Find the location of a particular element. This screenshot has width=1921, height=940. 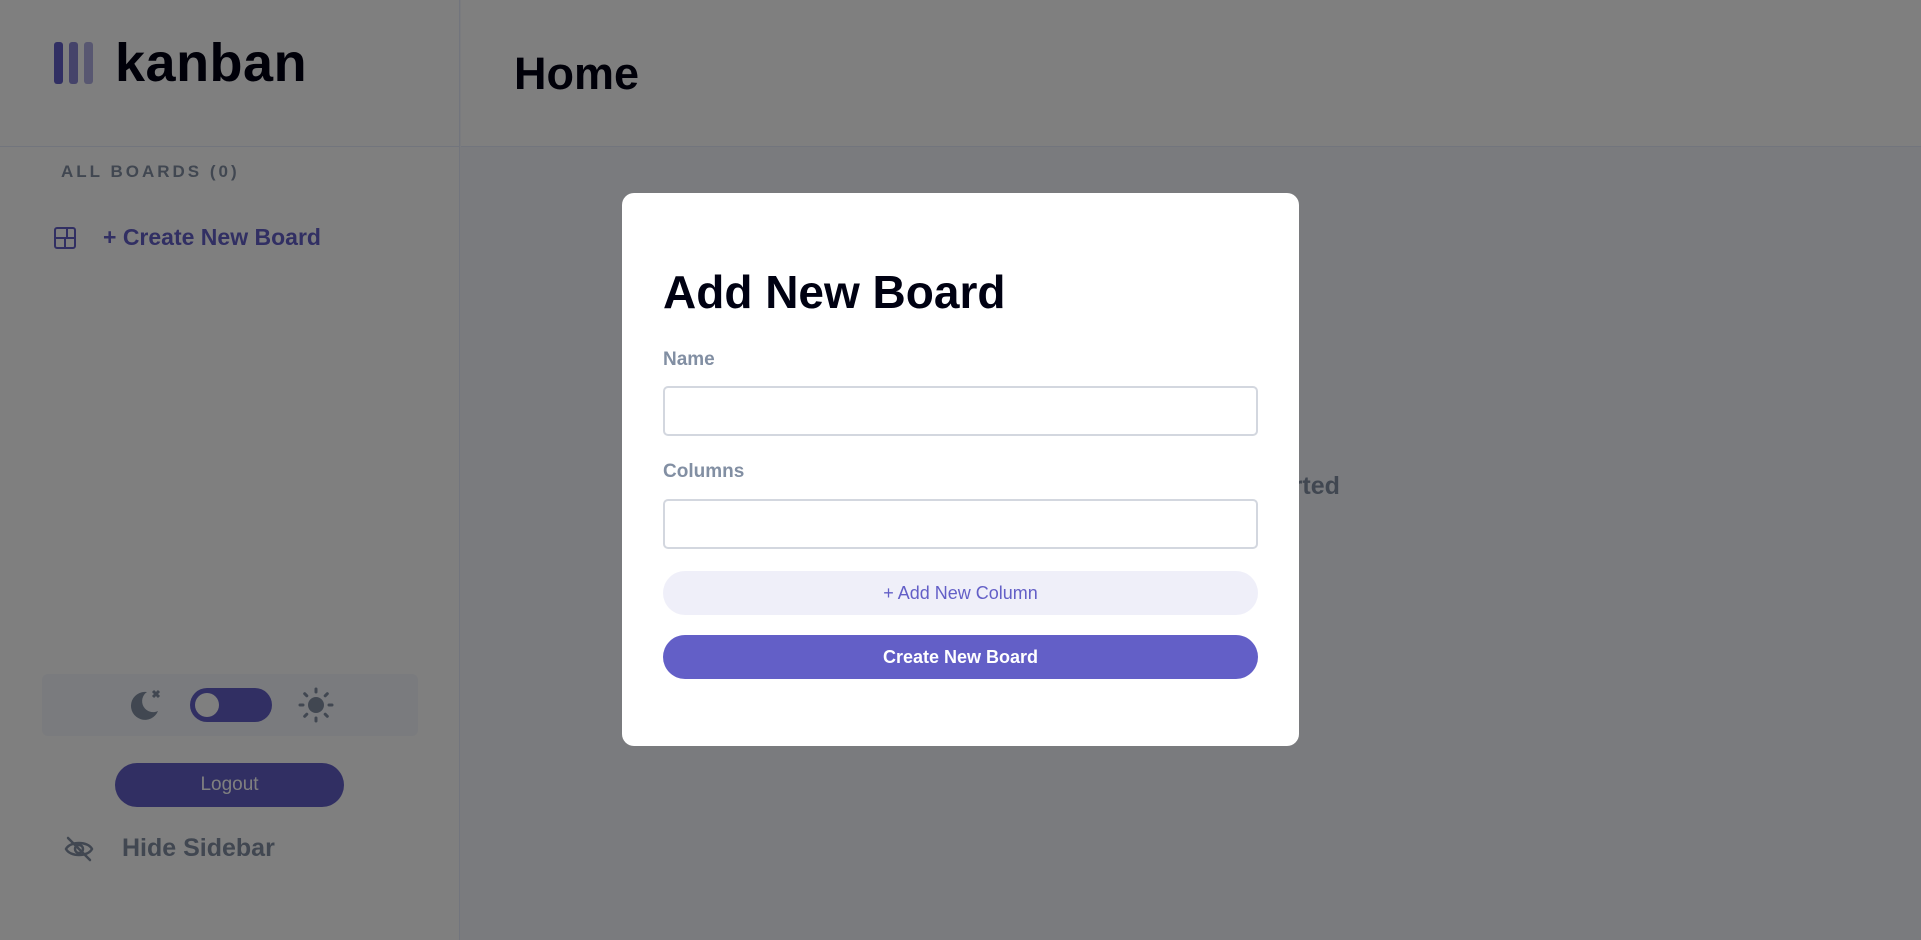

column-name-input is located at coordinates (960, 524).